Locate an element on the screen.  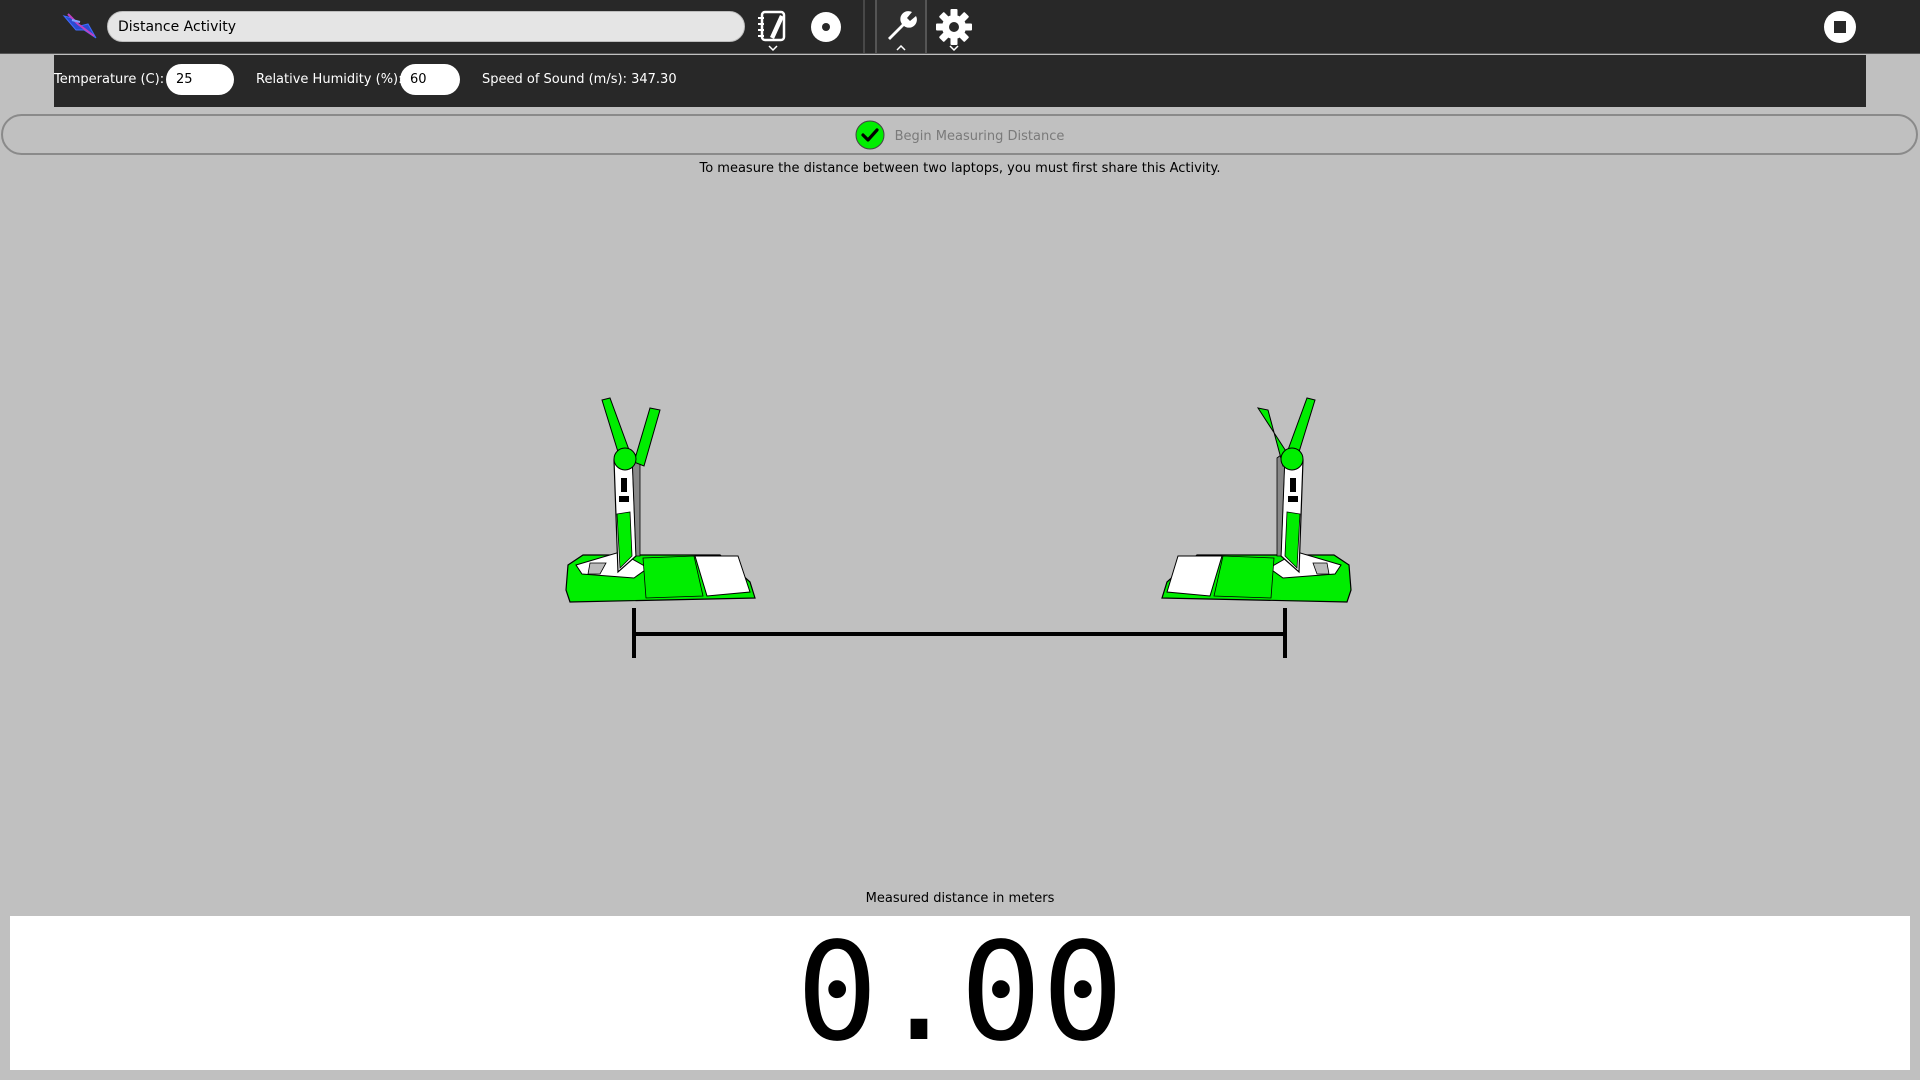
stop-button is located at coordinates (1840, 26).